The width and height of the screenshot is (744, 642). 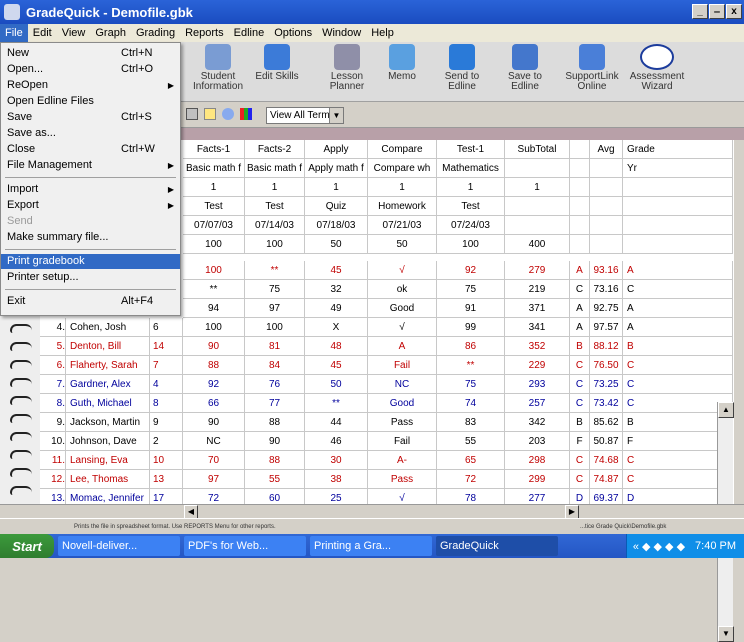 What do you see at coordinates (606, 365) in the screenshot?
I see `grade-cell: 76.50` at bounding box center [606, 365].